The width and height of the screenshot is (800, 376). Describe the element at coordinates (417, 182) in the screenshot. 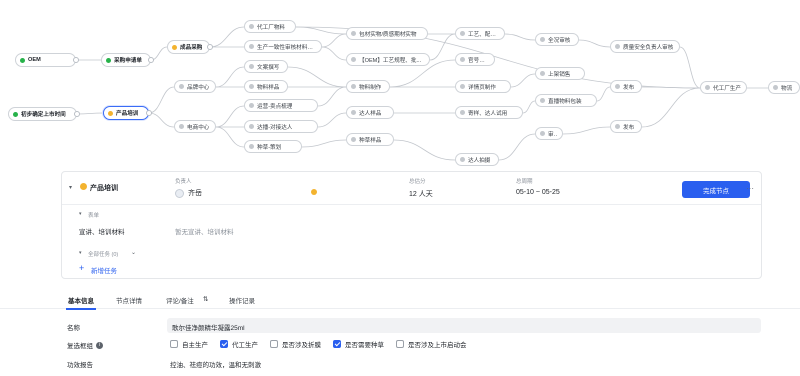

I see `score-column-label: 总估分` at that location.